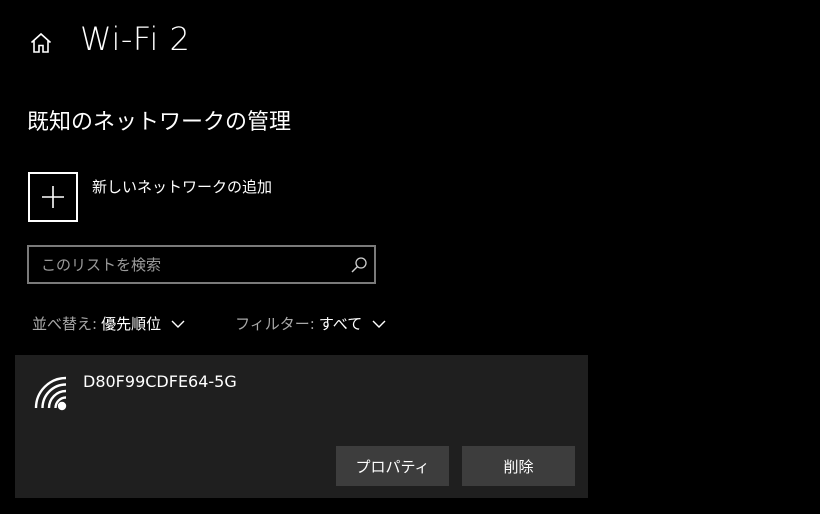  What do you see at coordinates (65, 324) in the screenshot?
I see `sort-label: 並べ替え:` at bounding box center [65, 324].